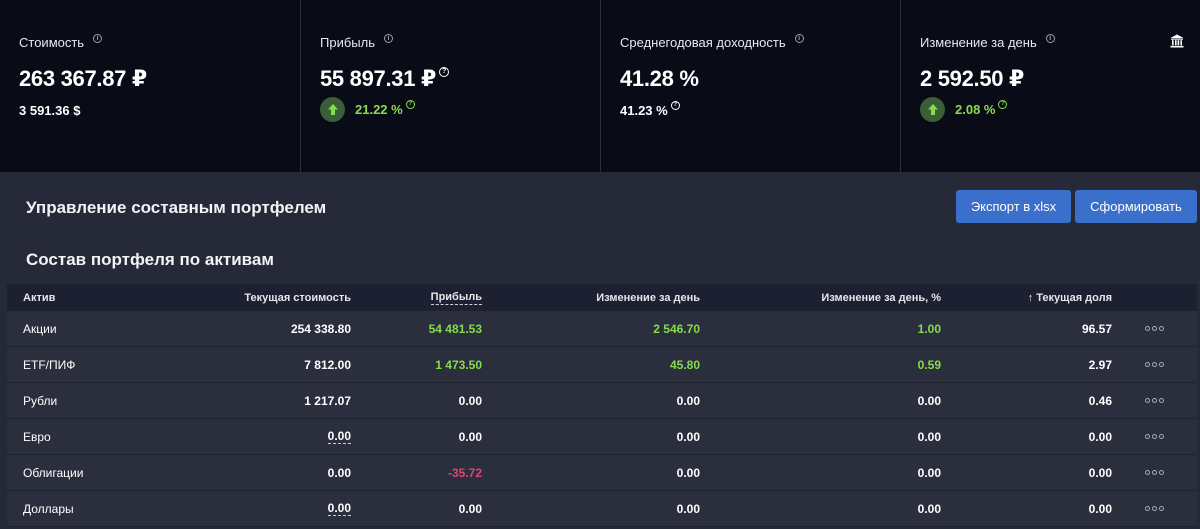 Image resolution: width=1200 pixels, height=529 pixels. What do you see at coordinates (378, 78) in the screenshot?
I see `stat-value-text: 55 897.31 ₽` at bounding box center [378, 78].